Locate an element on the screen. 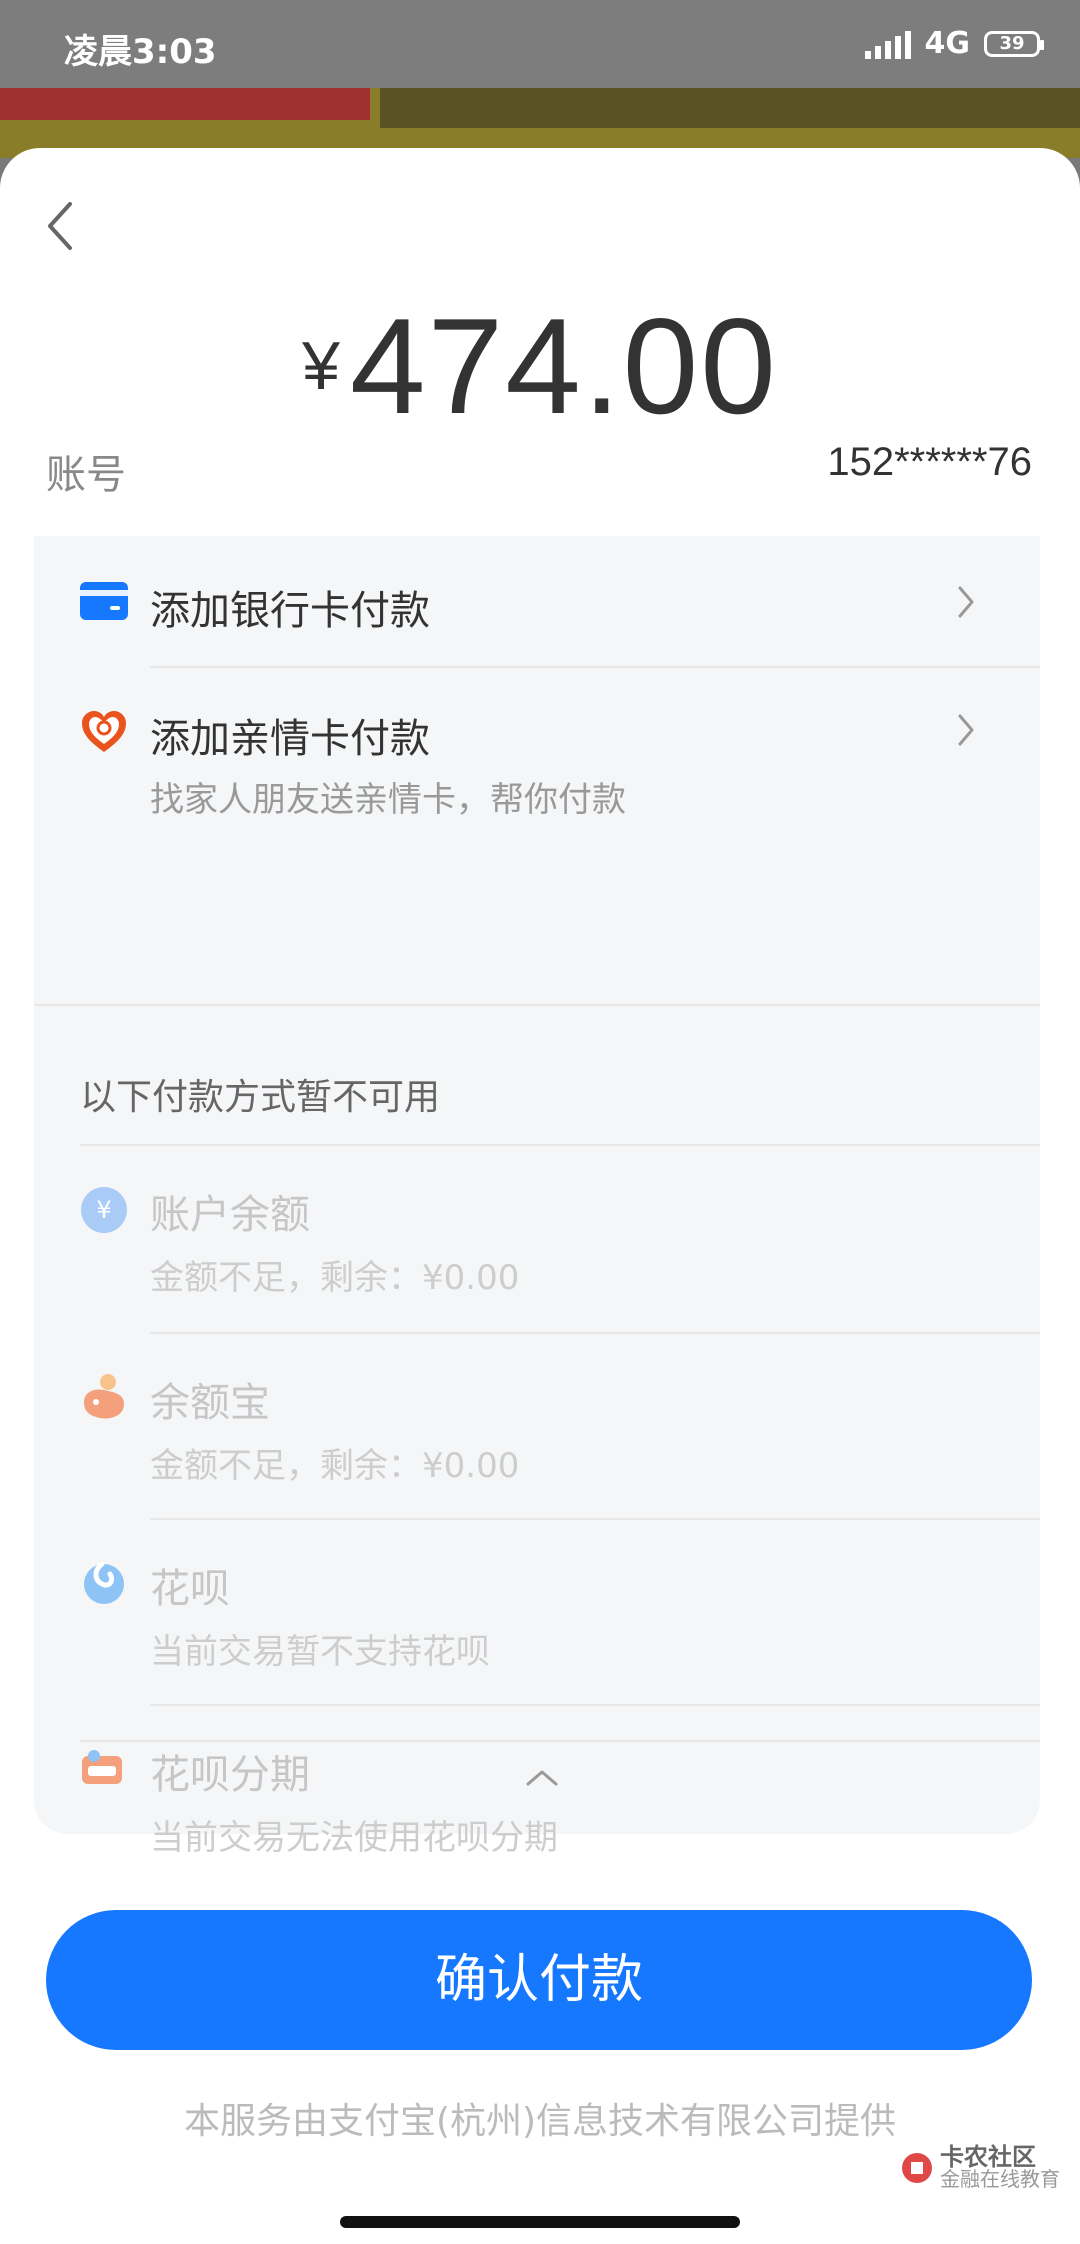 The height and width of the screenshot is (2244, 1080). heart-card-icon is located at coordinates (104, 731).